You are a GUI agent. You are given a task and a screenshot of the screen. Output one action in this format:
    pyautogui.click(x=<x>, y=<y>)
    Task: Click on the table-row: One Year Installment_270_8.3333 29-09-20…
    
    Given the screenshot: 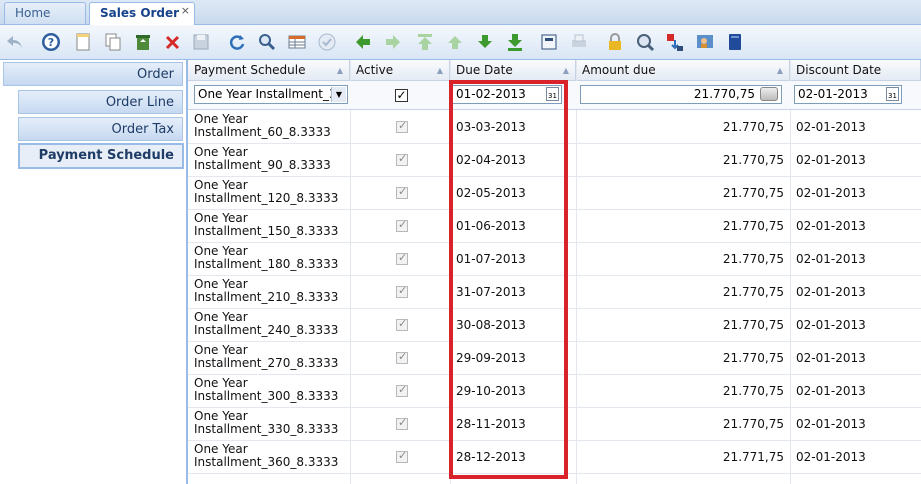 What is the action you would take?
    pyautogui.click(x=554, y=358)
    